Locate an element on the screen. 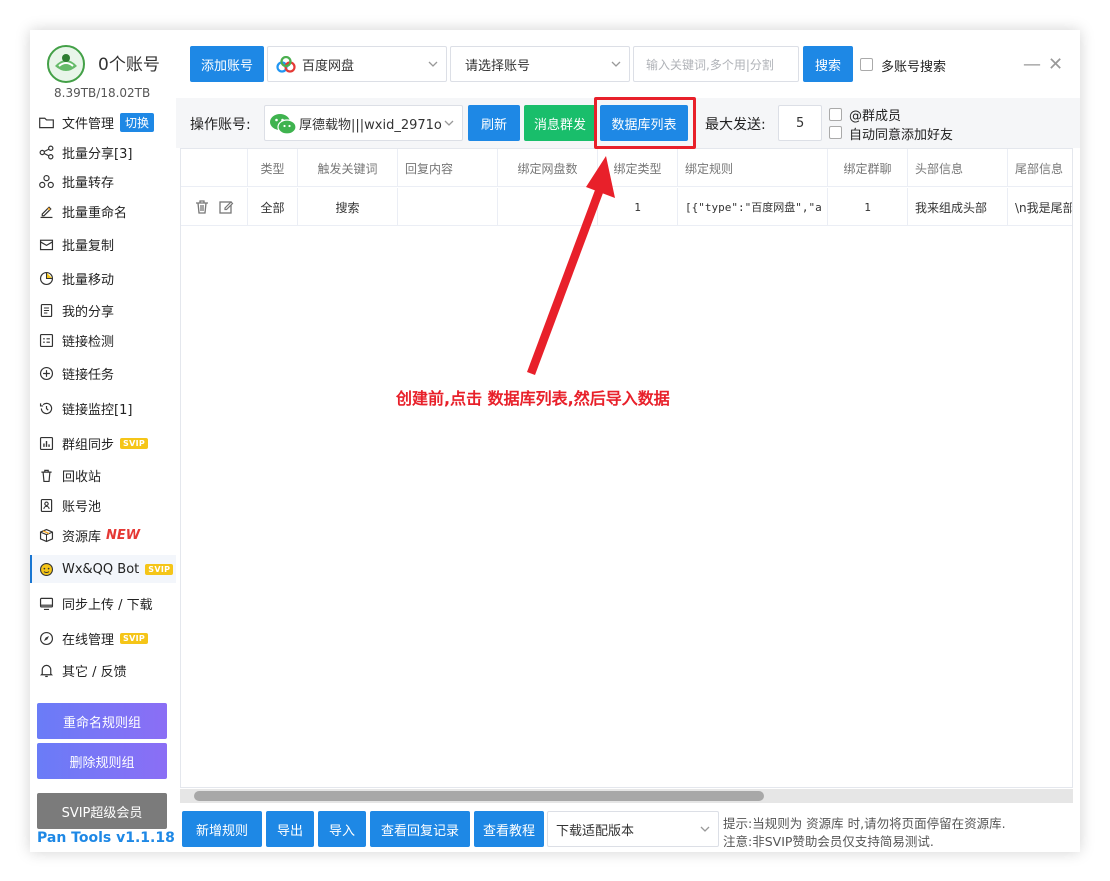 This screenshot has height=881, width=1110. refresh-button: 刷新 is located at coordinates (494, 123).